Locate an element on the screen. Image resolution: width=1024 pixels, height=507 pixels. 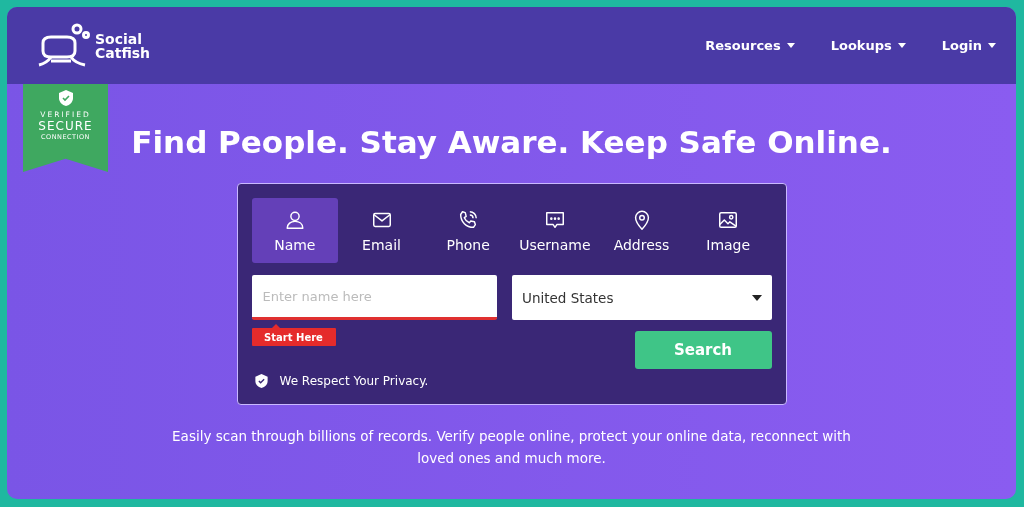
badge-text: SECURE is located at coordinates (65, 126).